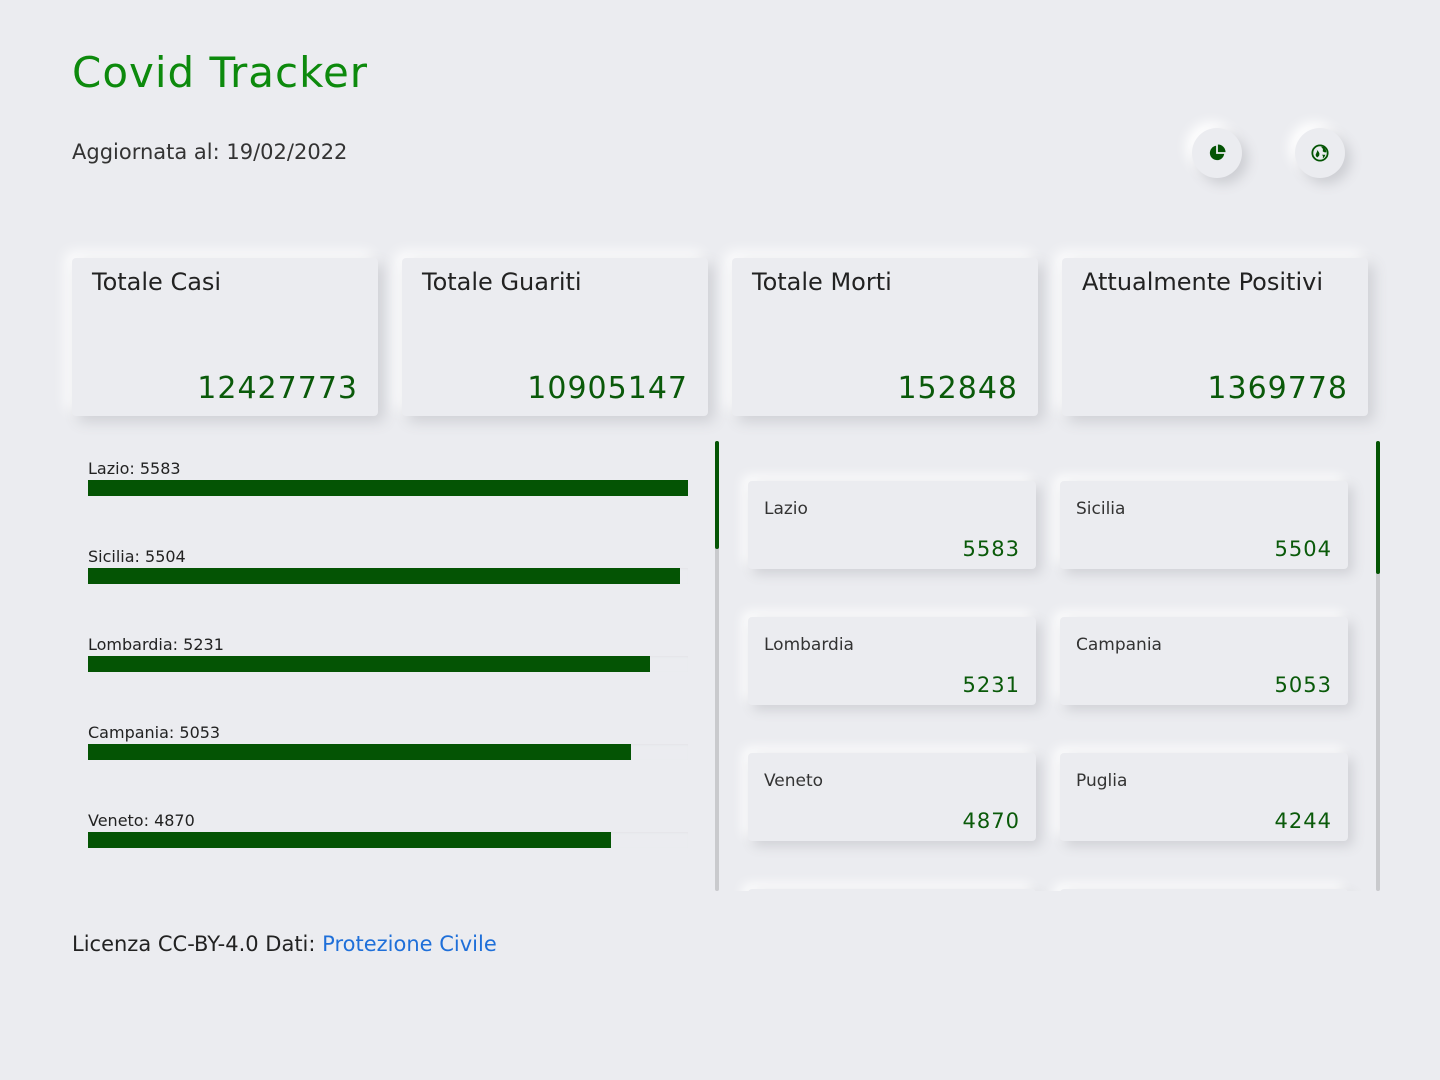 The image size is (1440, 1080). I want to click on stat-value: 152848, so click(957, 388).